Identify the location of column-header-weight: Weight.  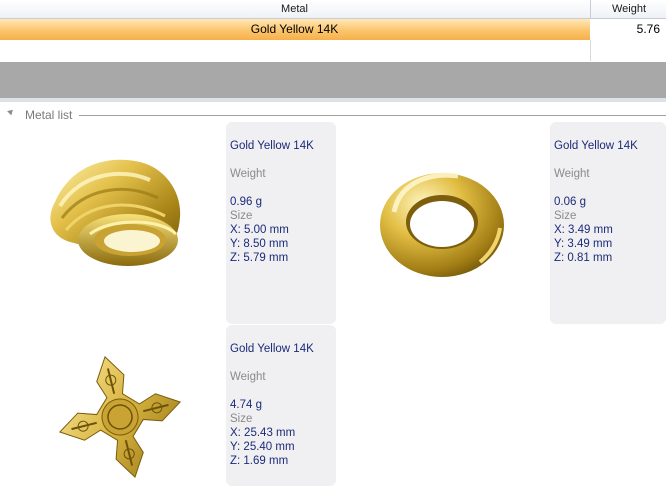
(628, 9).